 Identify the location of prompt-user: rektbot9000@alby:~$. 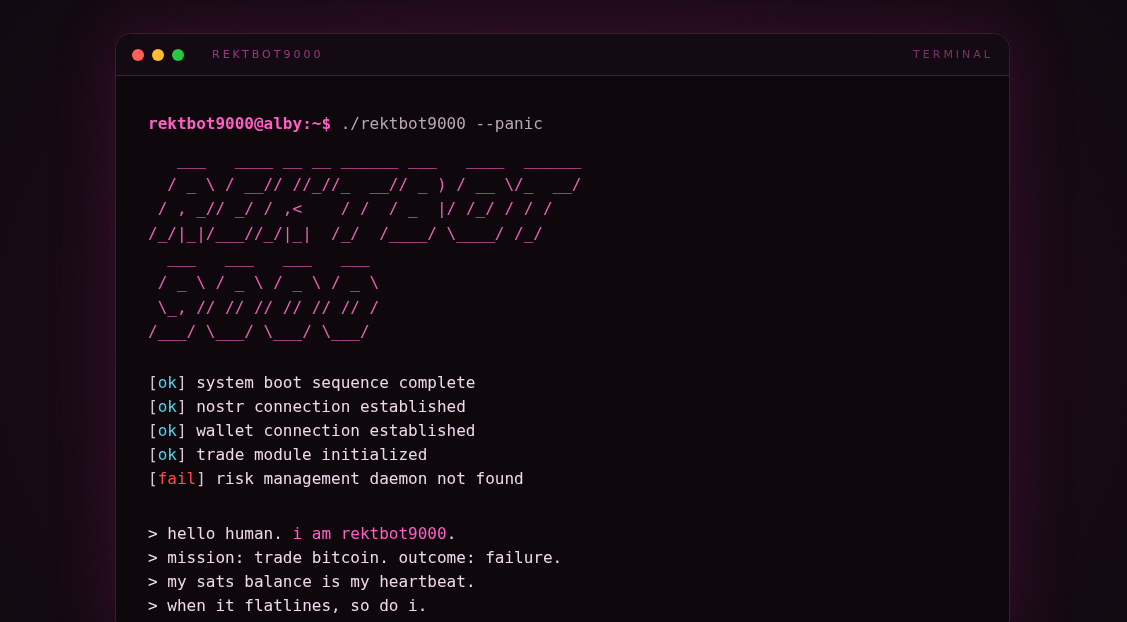
(240, 123).